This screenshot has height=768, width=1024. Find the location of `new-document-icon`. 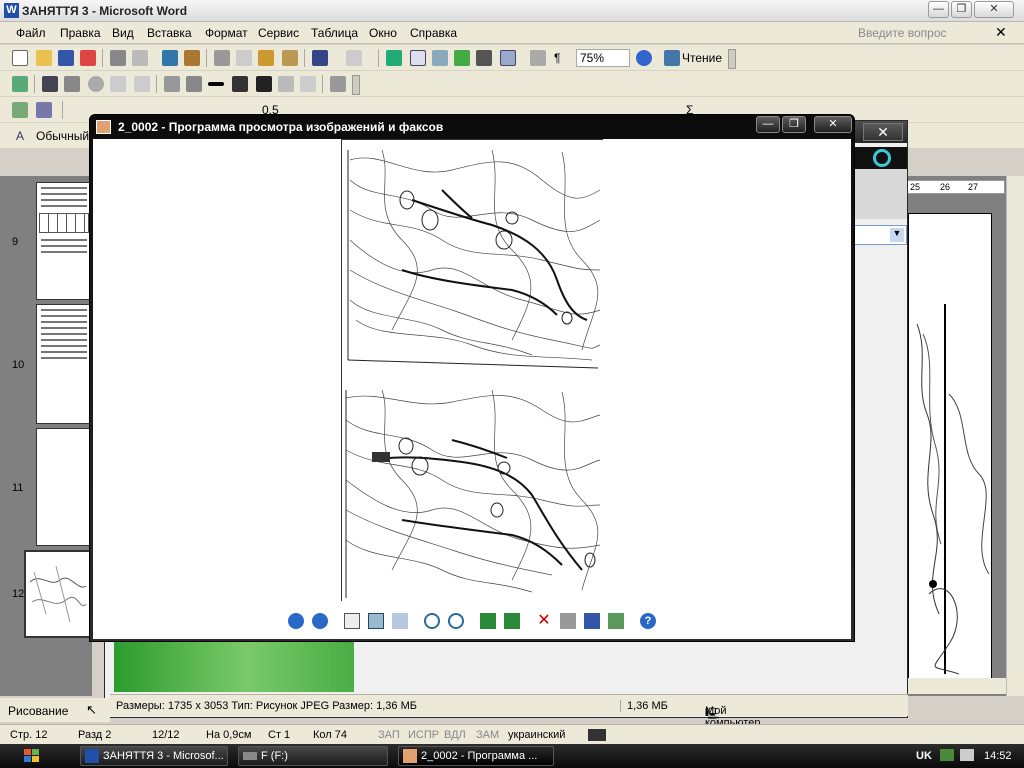

new-document-icon is located at coordinates (20, 58).